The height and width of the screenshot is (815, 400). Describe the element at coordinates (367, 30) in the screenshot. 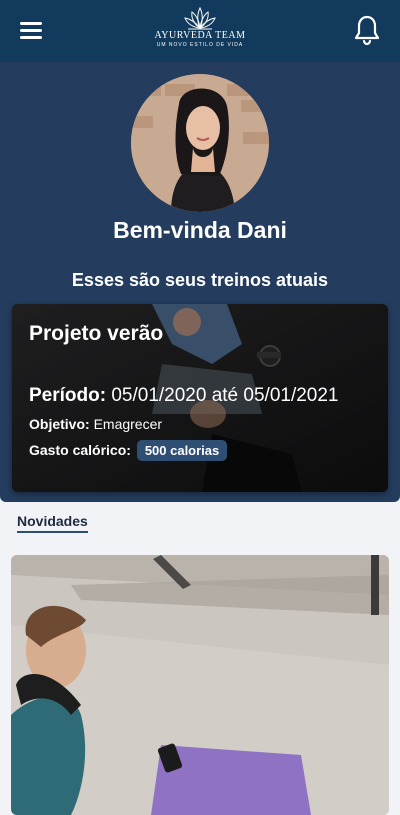

I see `bell-icon` at that location.